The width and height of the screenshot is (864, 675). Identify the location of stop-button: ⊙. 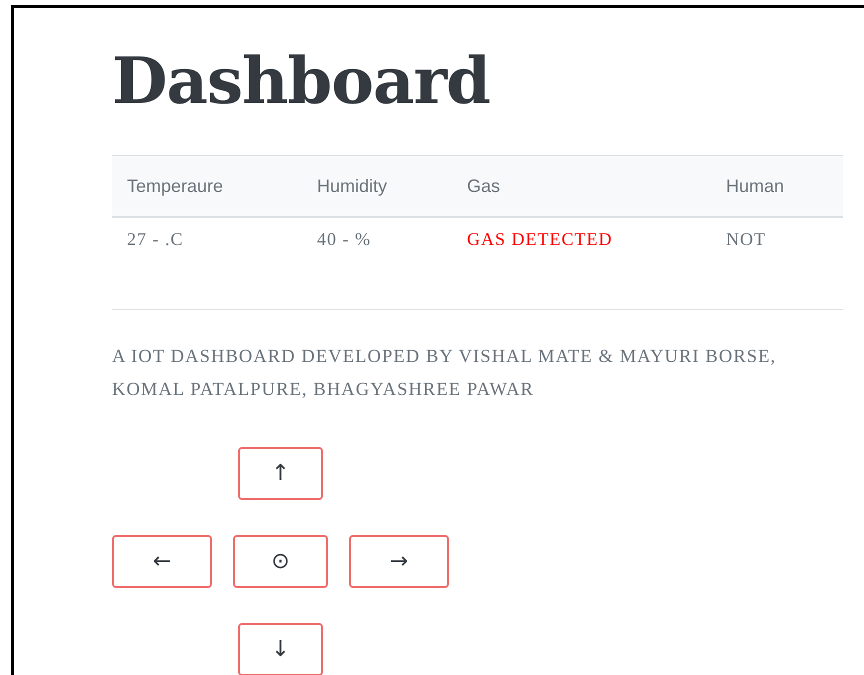
(280, 561).